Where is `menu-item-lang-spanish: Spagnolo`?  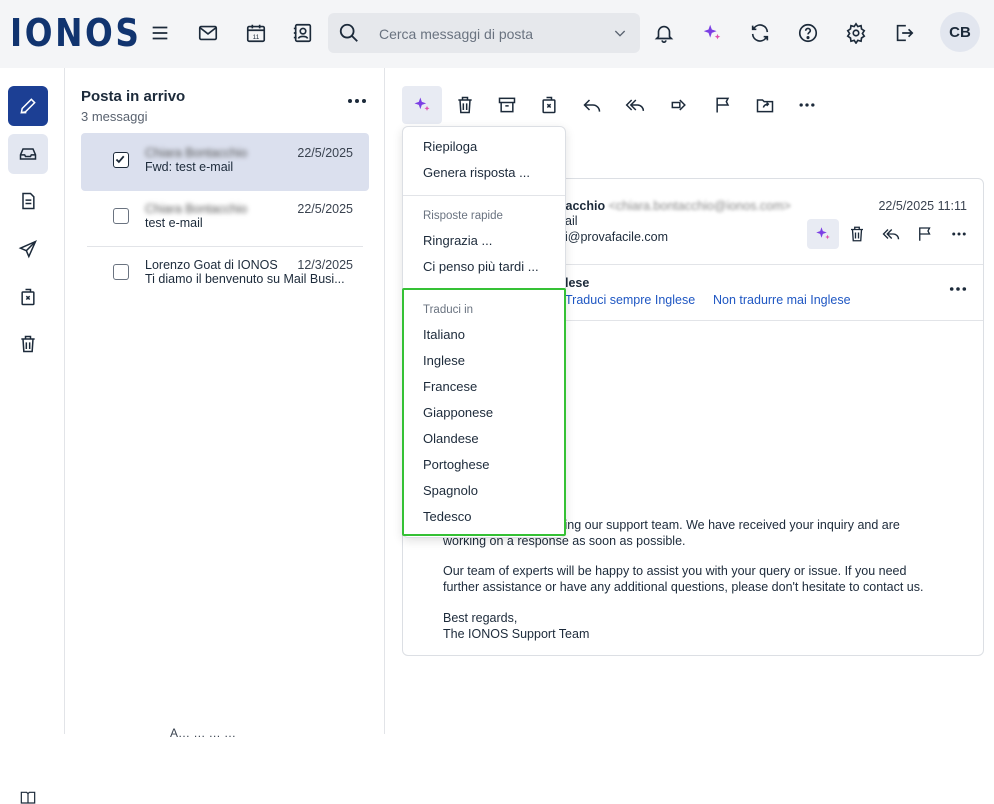 menu-item-lang-spanish: Spagnolo is located at coordinates (450, 490).